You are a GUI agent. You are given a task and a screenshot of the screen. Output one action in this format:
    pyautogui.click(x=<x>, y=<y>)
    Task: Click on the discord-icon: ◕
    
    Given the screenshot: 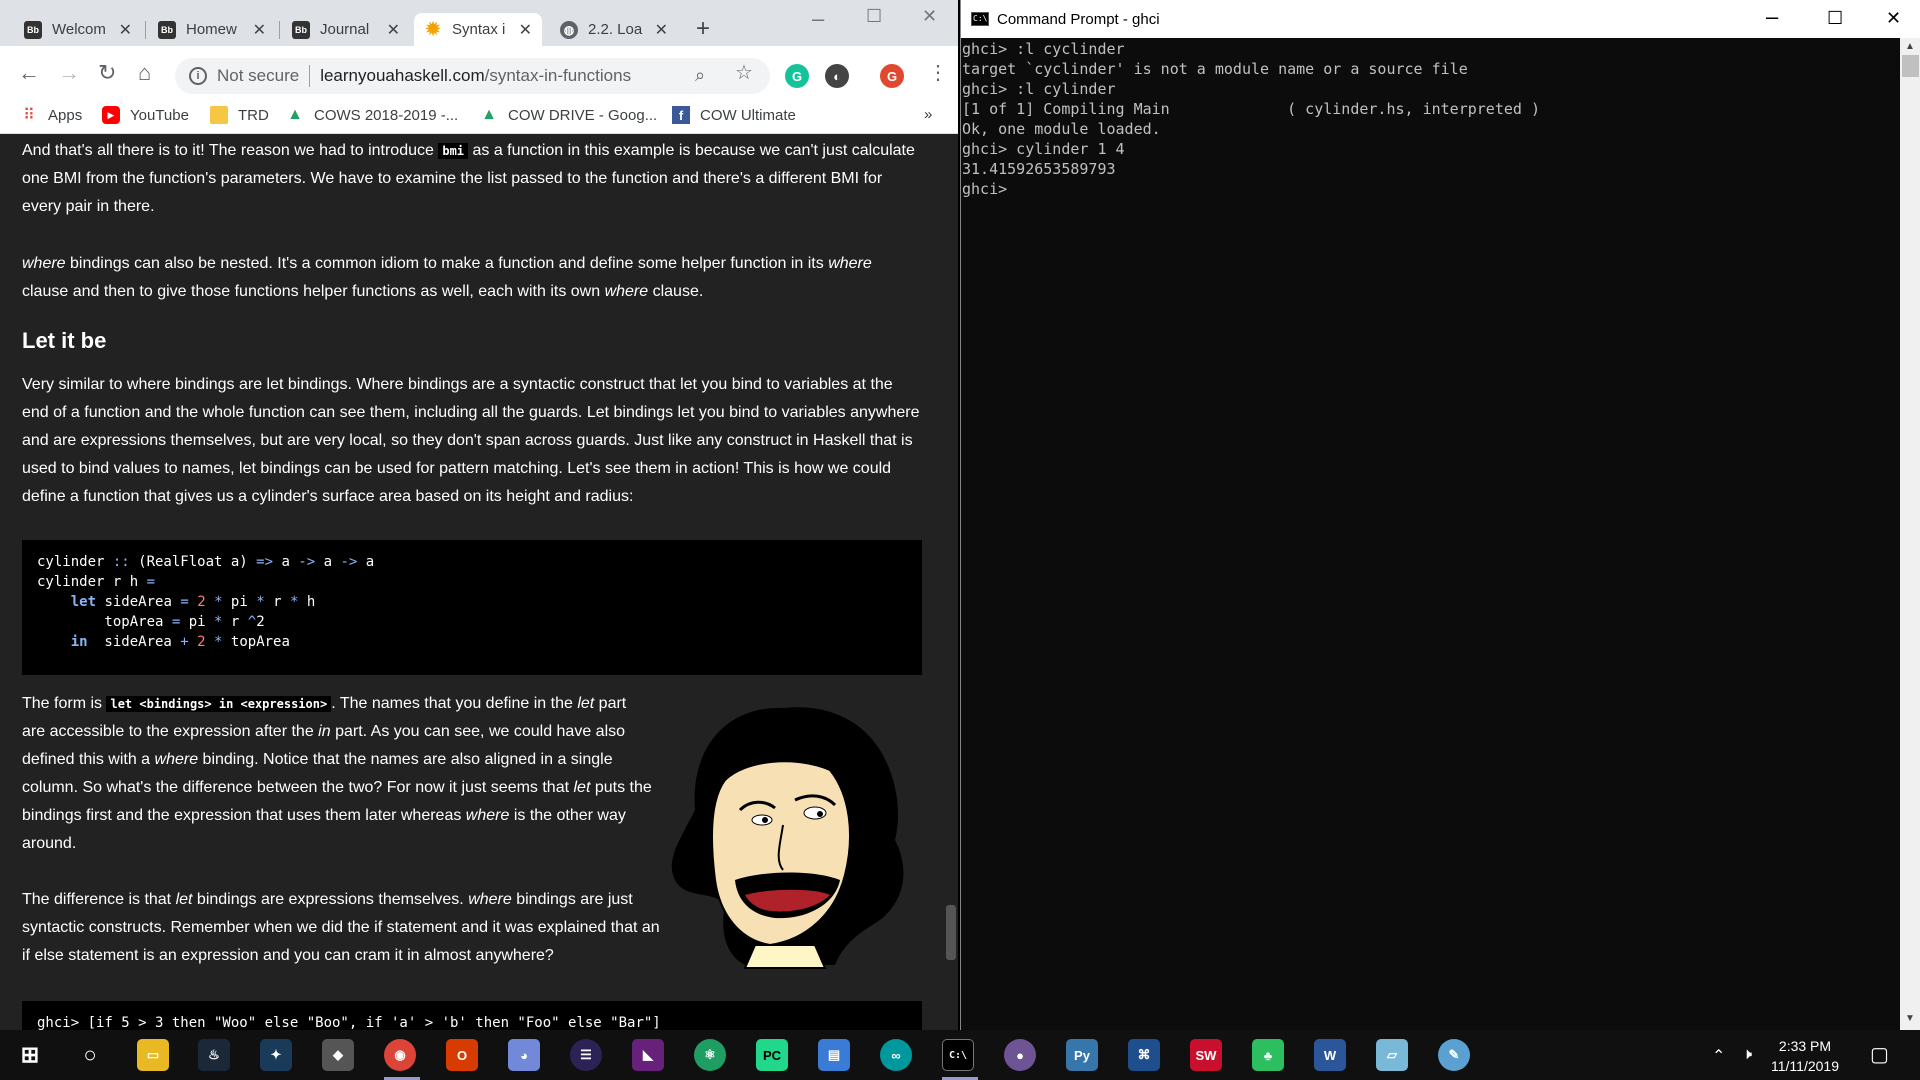 What is the action you would take?
    pyautogui.click(x=524, y=1055)
    